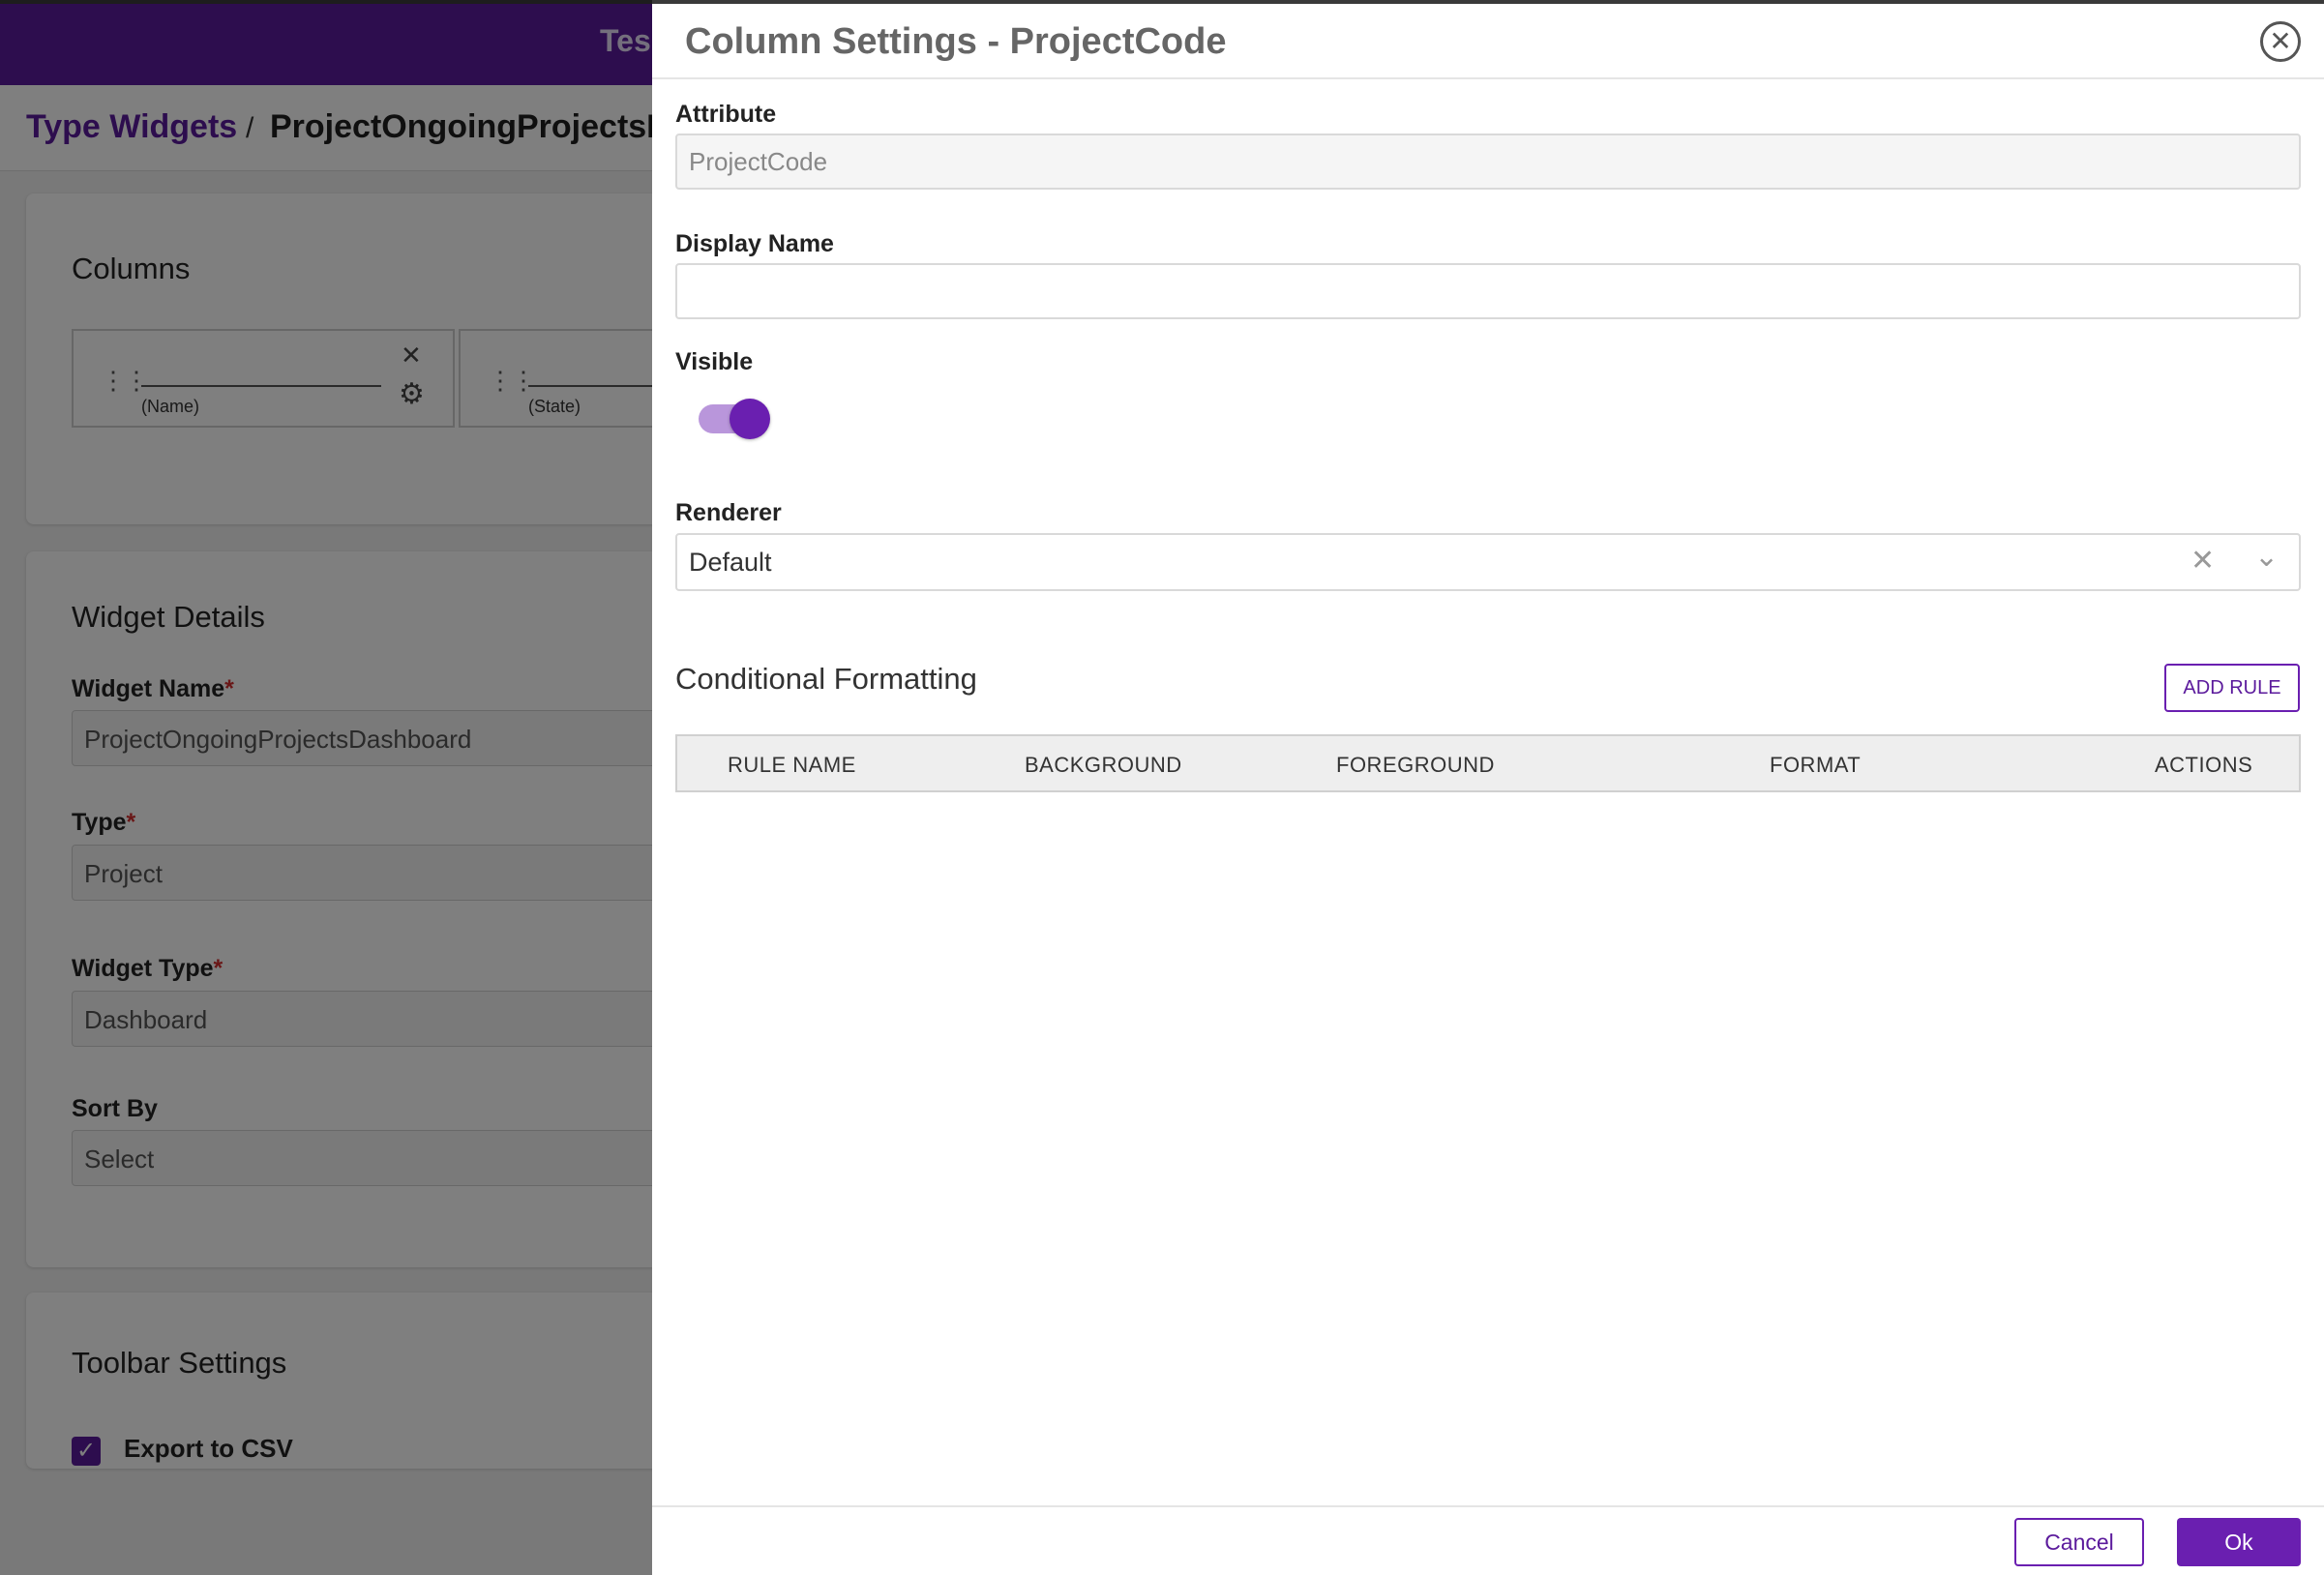 This screenshot has height=1575, width=2324. I want to click on column-header-background: BACKGROUND, so click(1104, 766).